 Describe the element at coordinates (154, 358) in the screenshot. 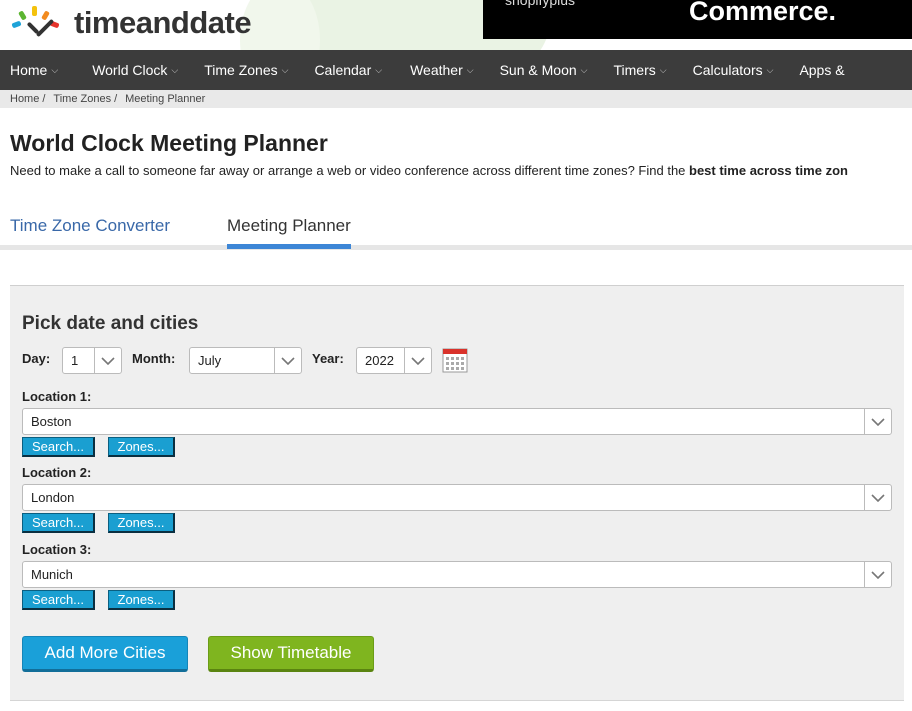

I see `month-label: Month:` at that location.